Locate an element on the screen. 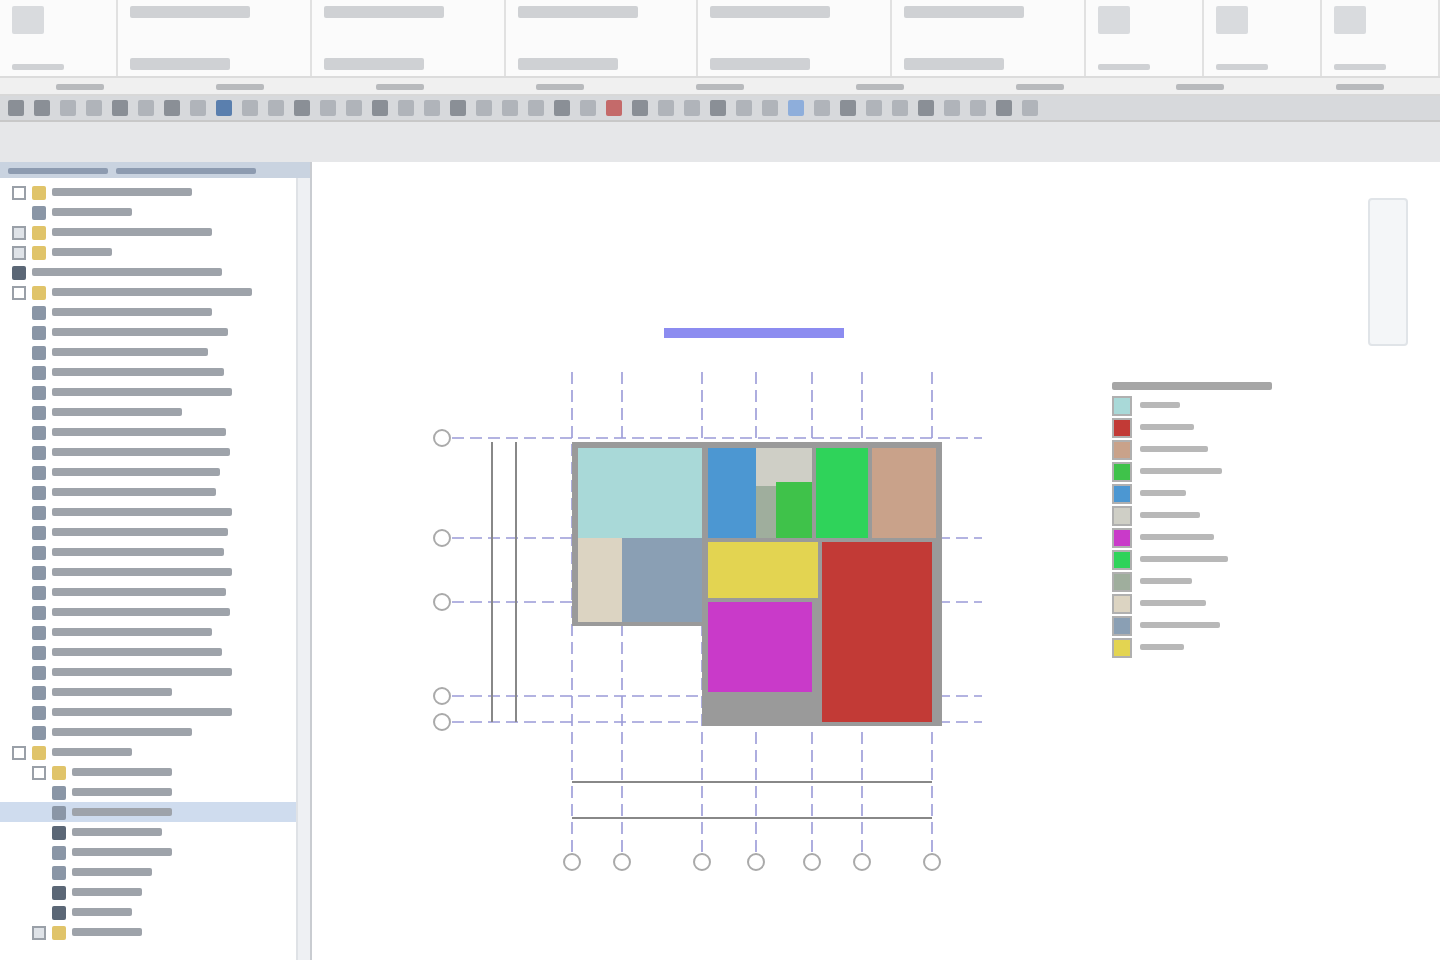  navigation-bar is located at coordinates (1388, 272).